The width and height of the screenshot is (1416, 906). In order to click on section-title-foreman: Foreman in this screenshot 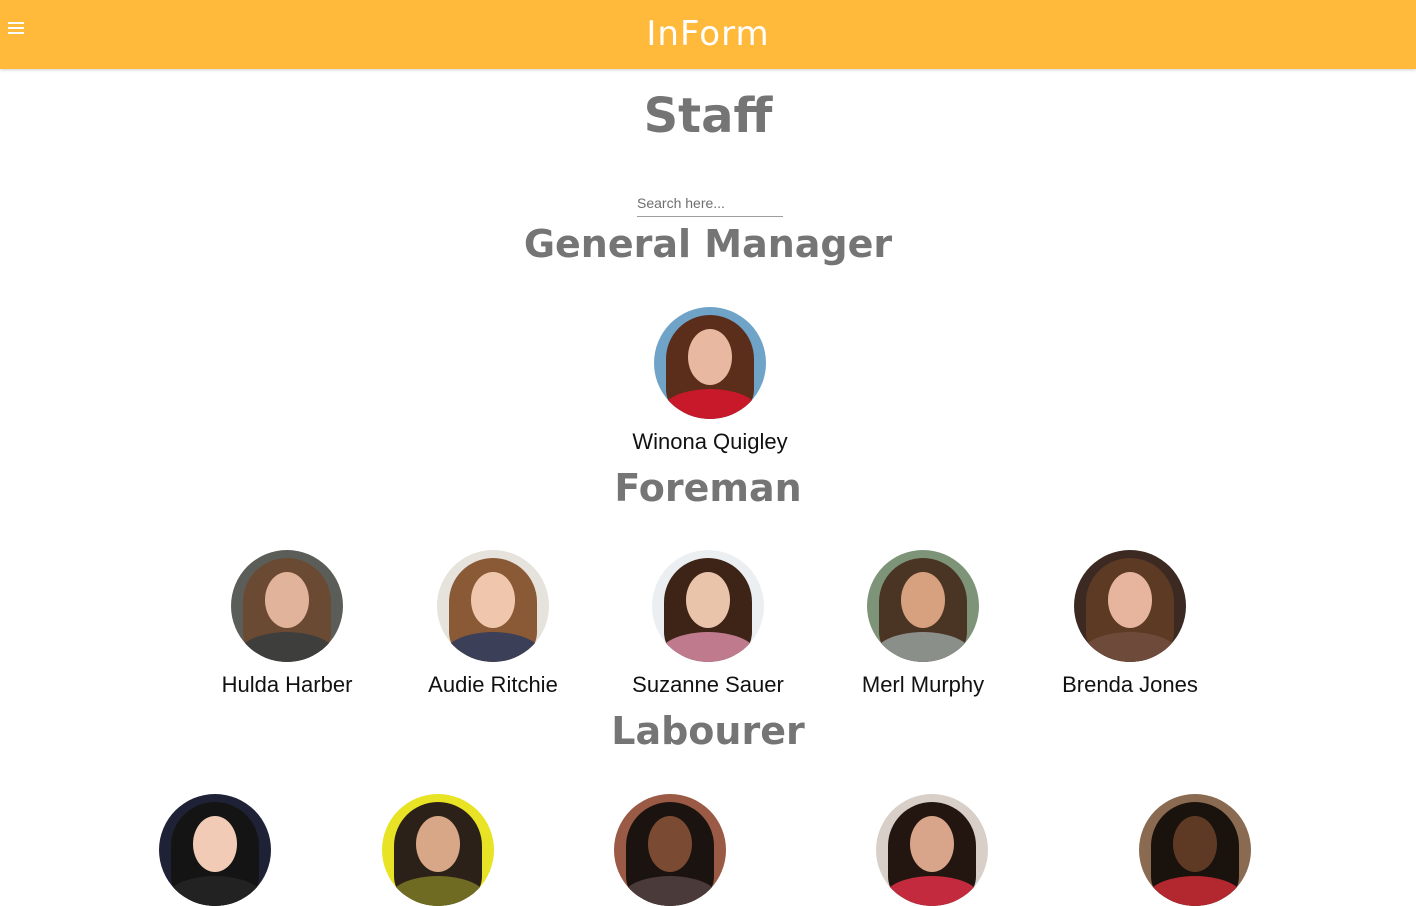, I will do `click(708, 488)`.